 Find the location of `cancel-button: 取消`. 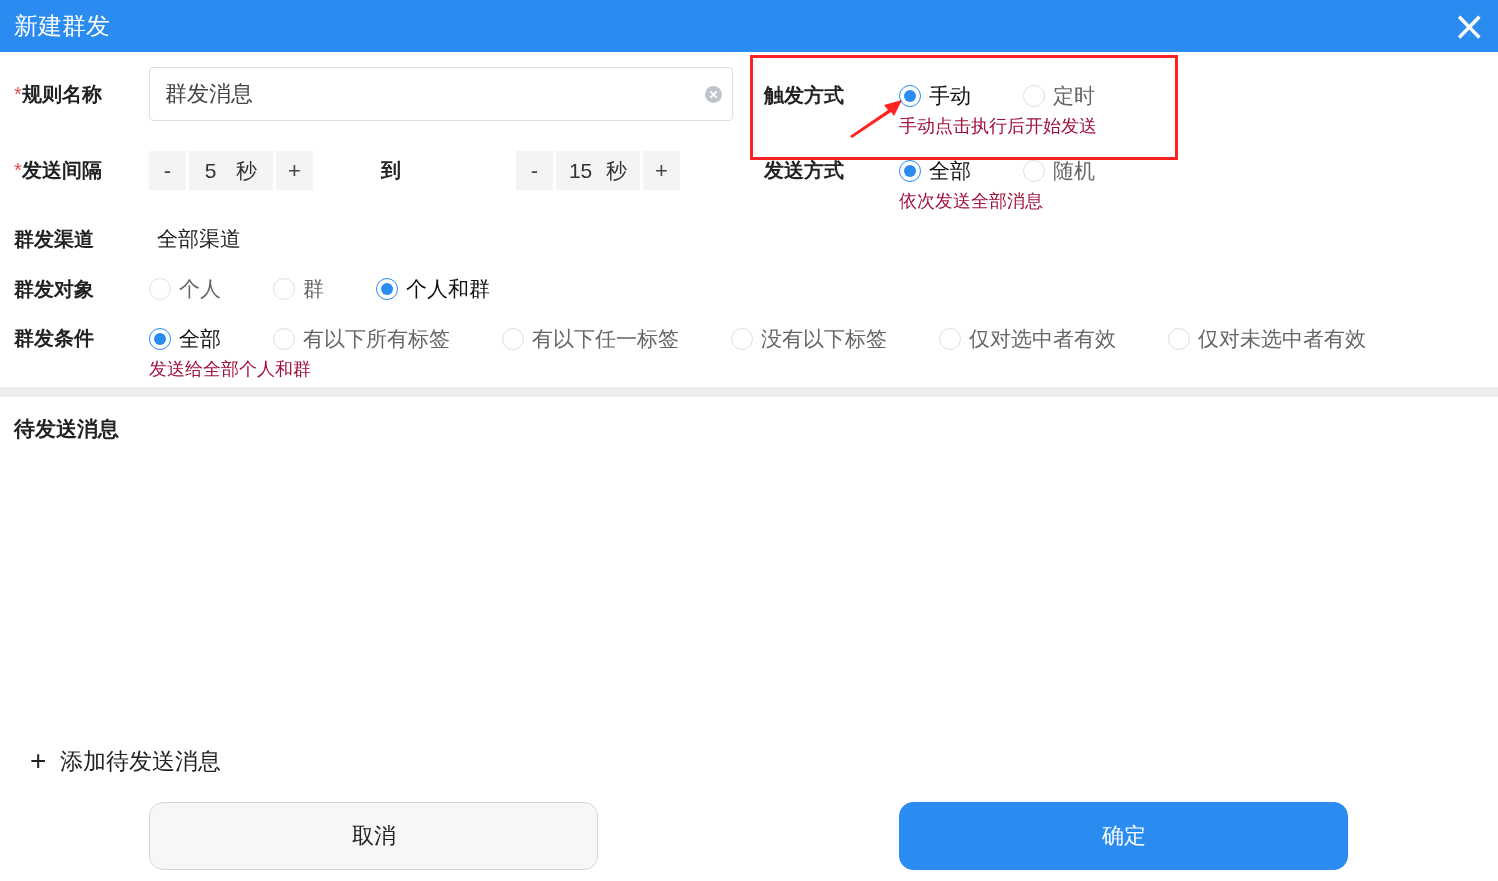

cancel-button: 取消 is located at coordinates (373, 836).